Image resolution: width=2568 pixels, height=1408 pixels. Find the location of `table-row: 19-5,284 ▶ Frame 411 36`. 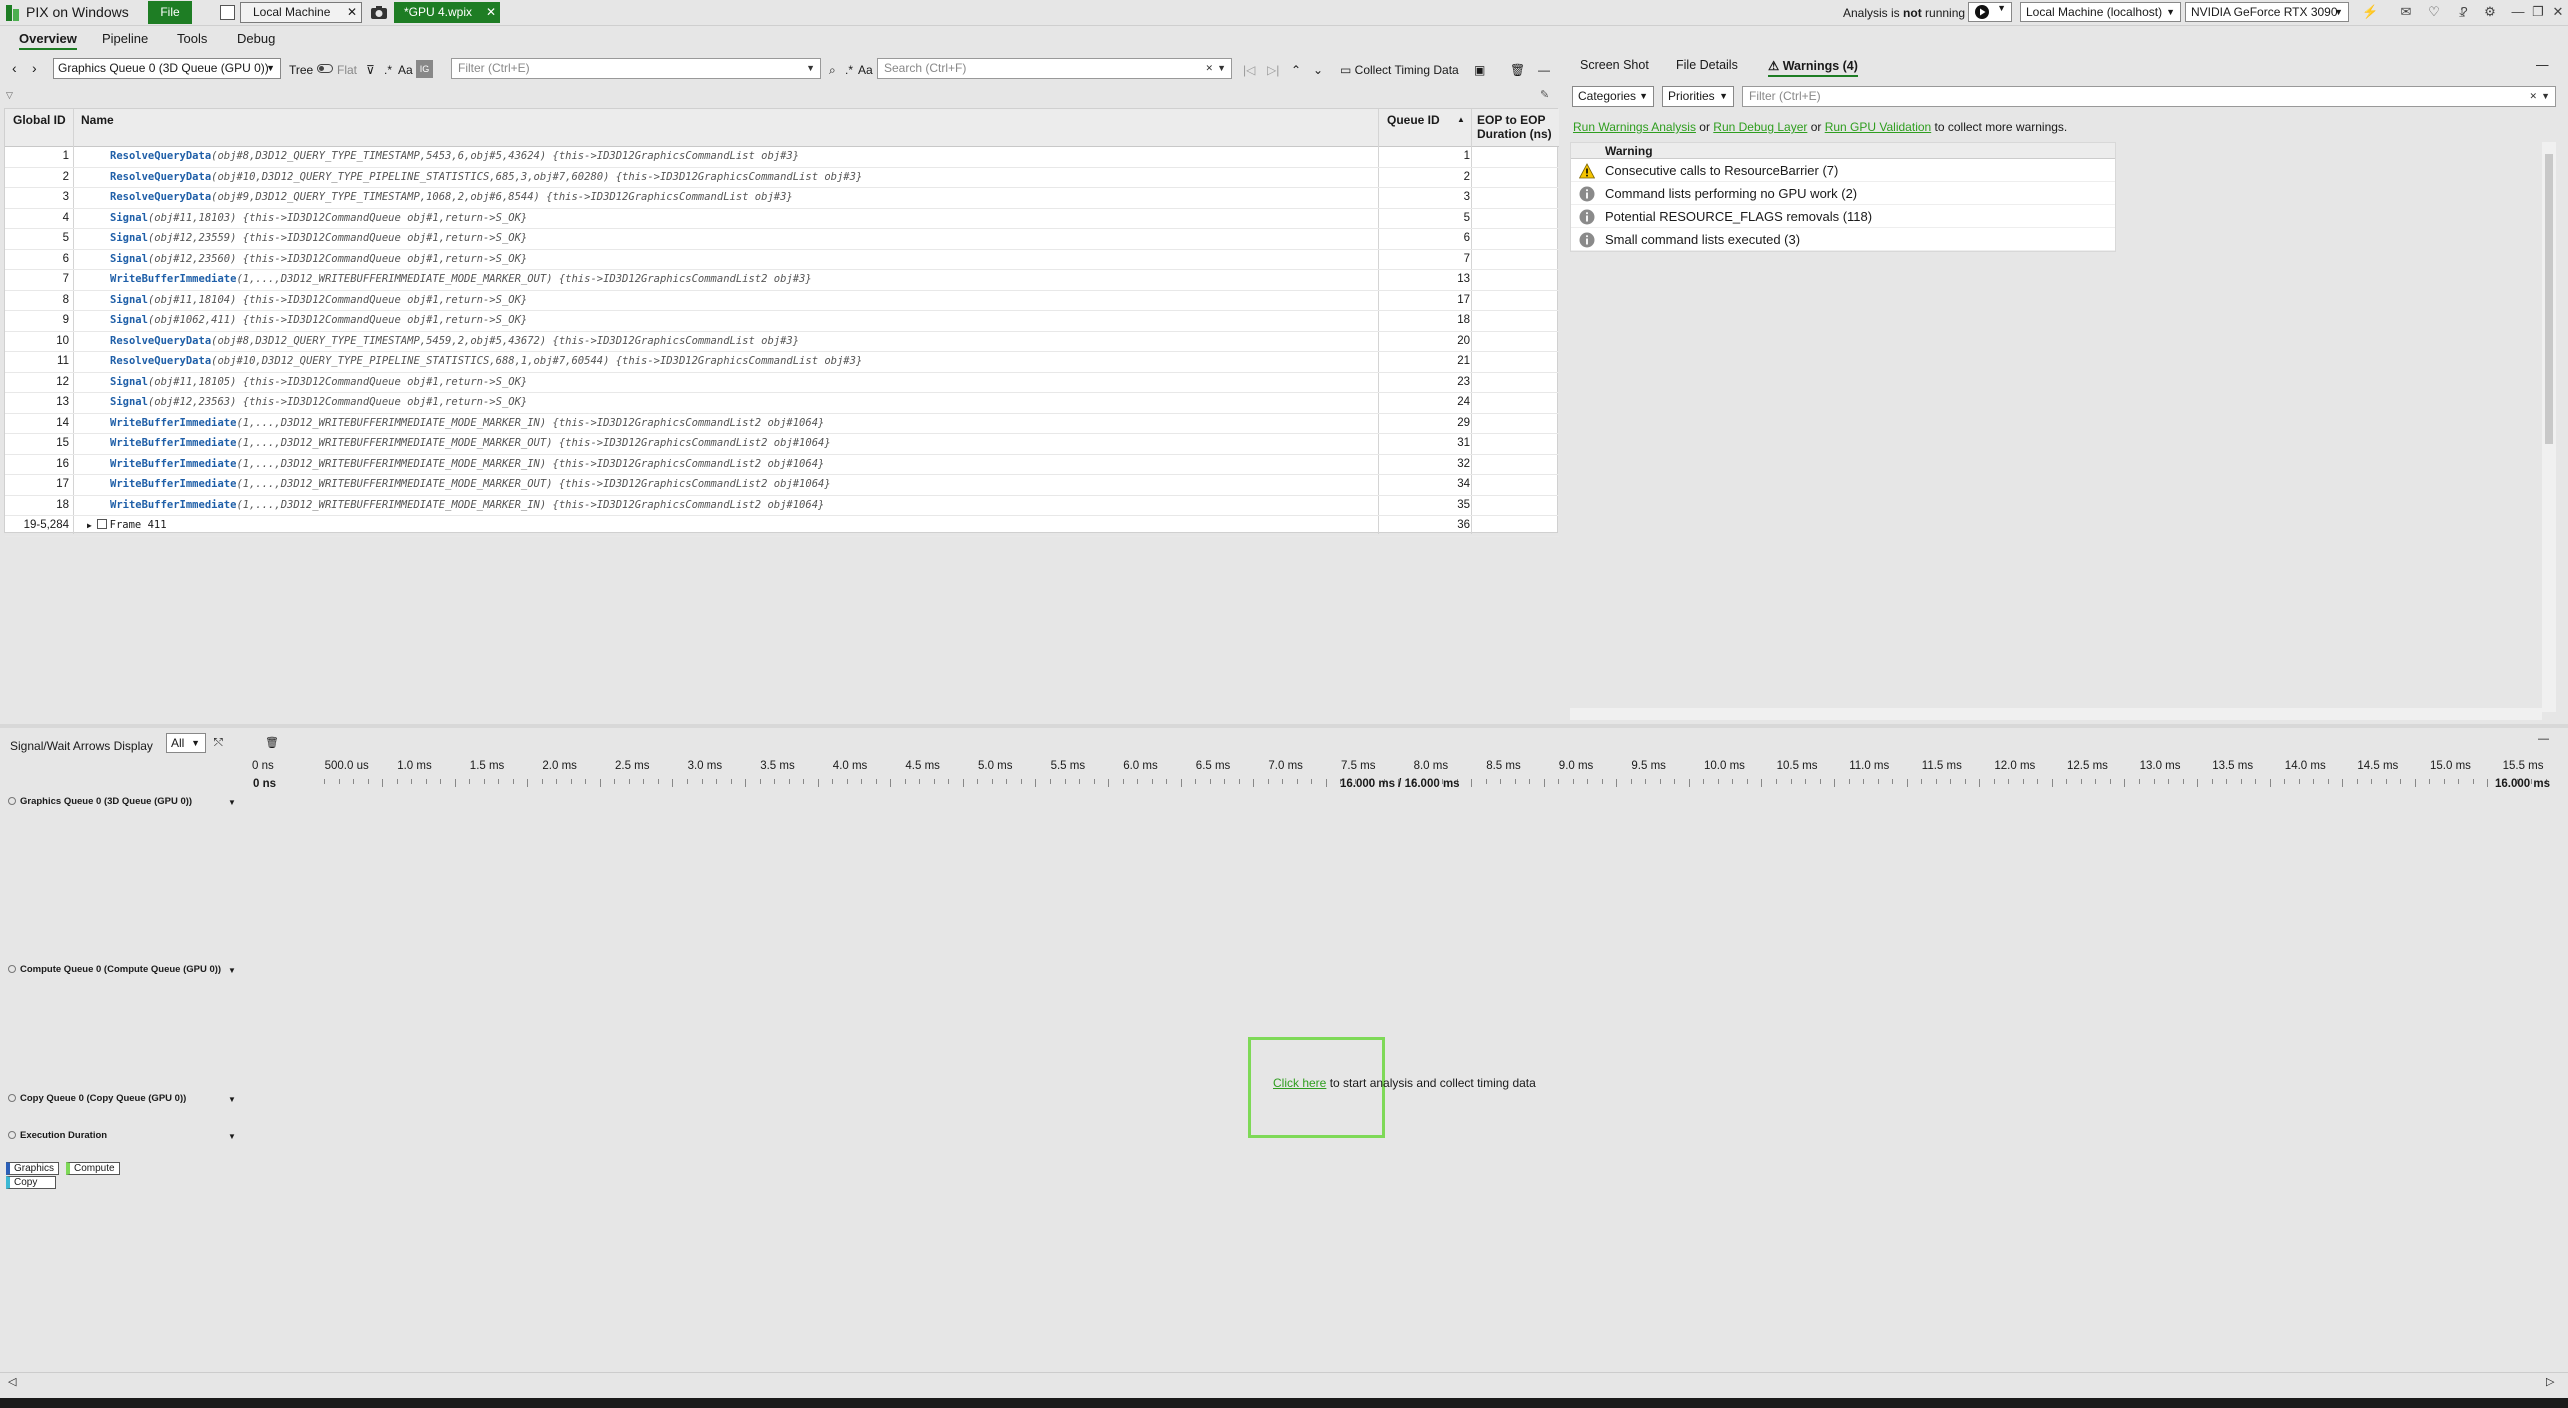

table-row: 19-5,284 ▶ Frame 411 36 is located at coordinates (782, 526).